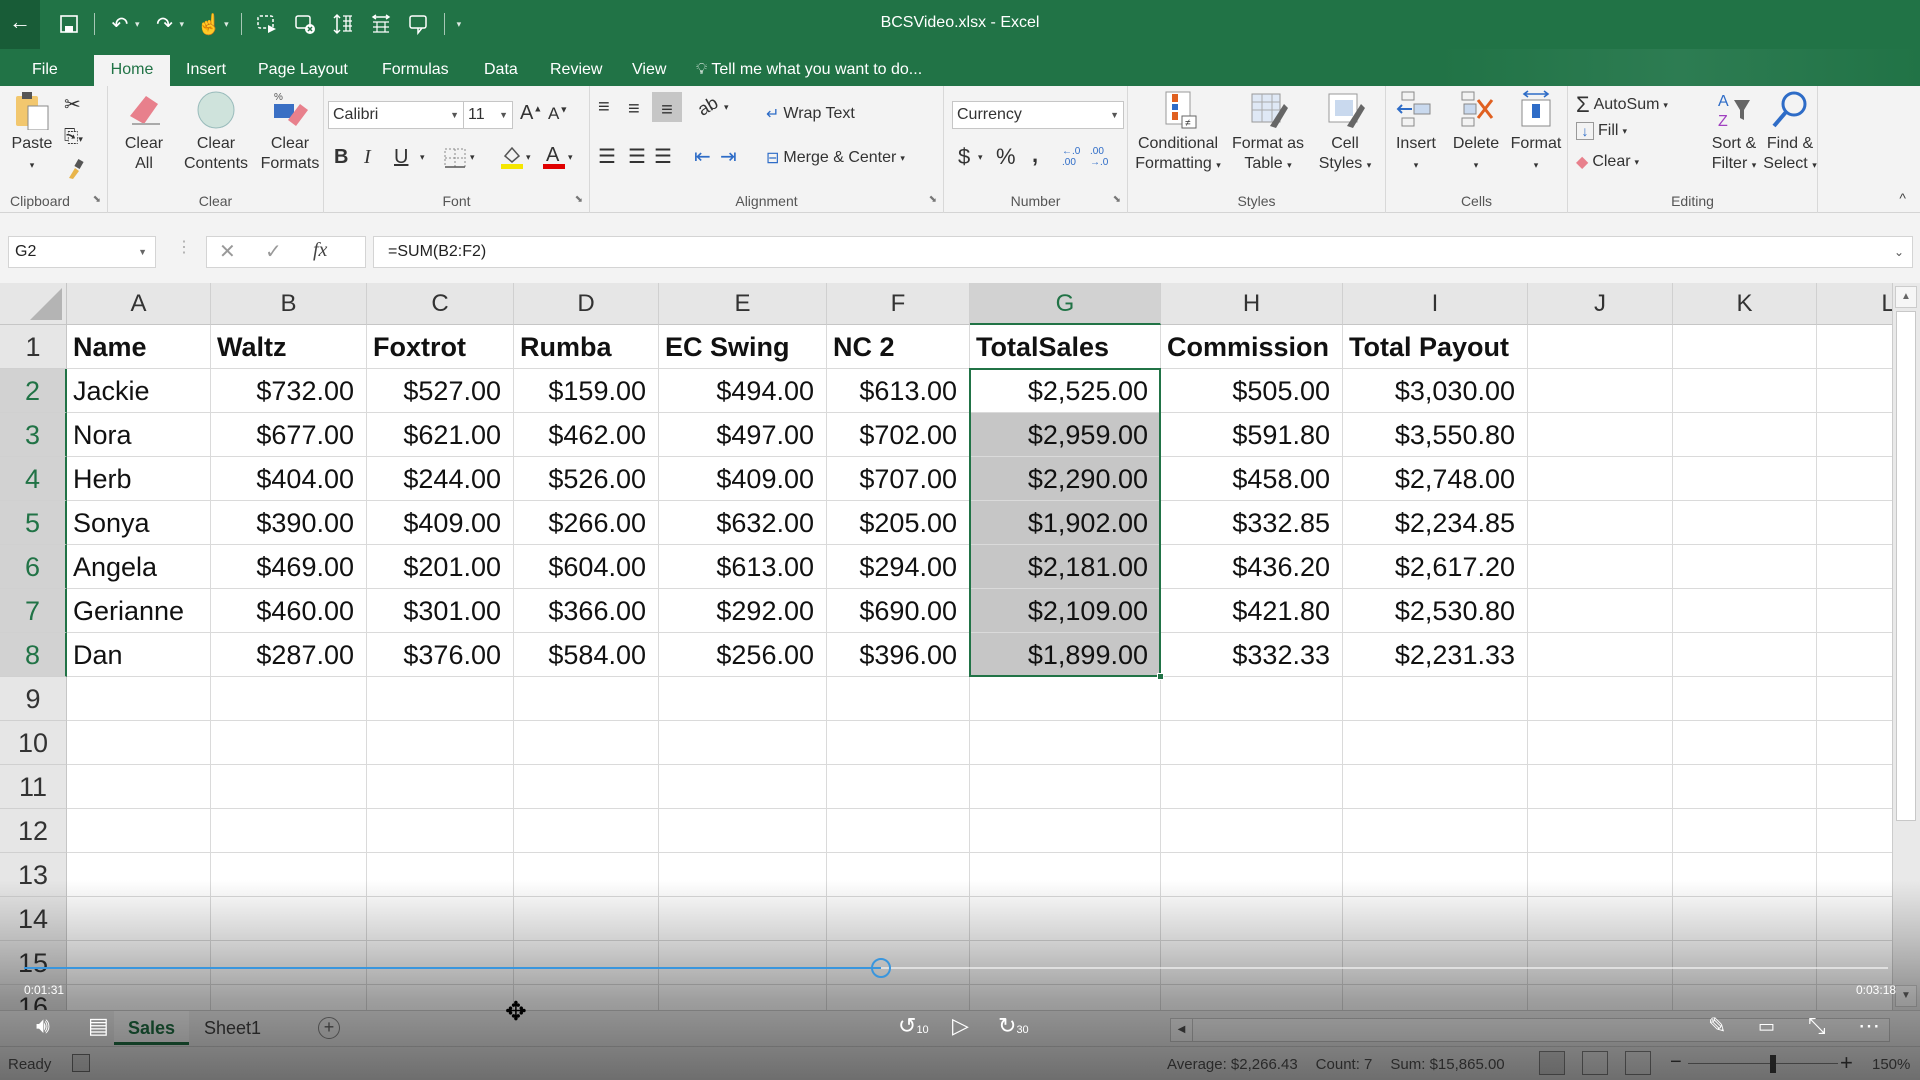  I want to click on orientation-dropdown-icon: ▾, so click(726, 107).